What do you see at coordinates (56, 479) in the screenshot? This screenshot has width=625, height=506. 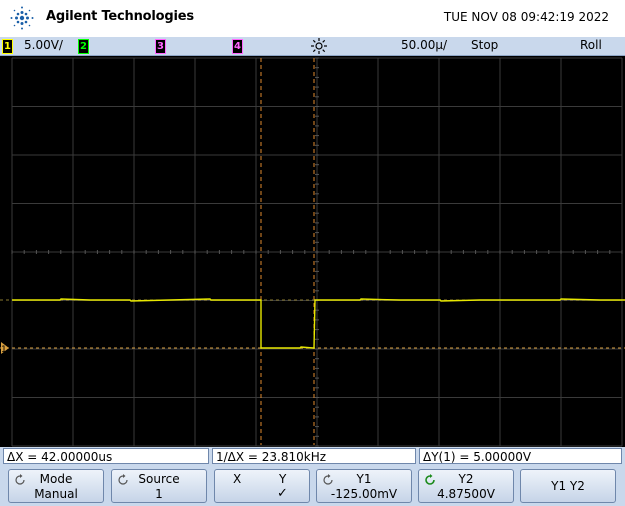 I see `mode-label: Mode` at bounding box center [56, 479].